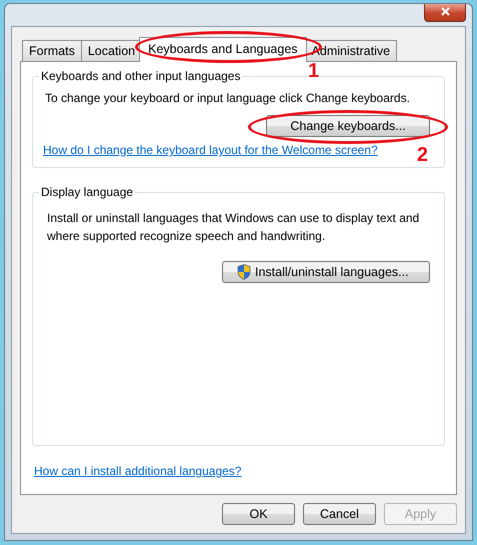 The width and height of the screenshot is (477, 545). I want to click on description-text: Install or uninstall languages that Windows can use to display text and where supported recognize speech and handwriting., so click(233, 227).